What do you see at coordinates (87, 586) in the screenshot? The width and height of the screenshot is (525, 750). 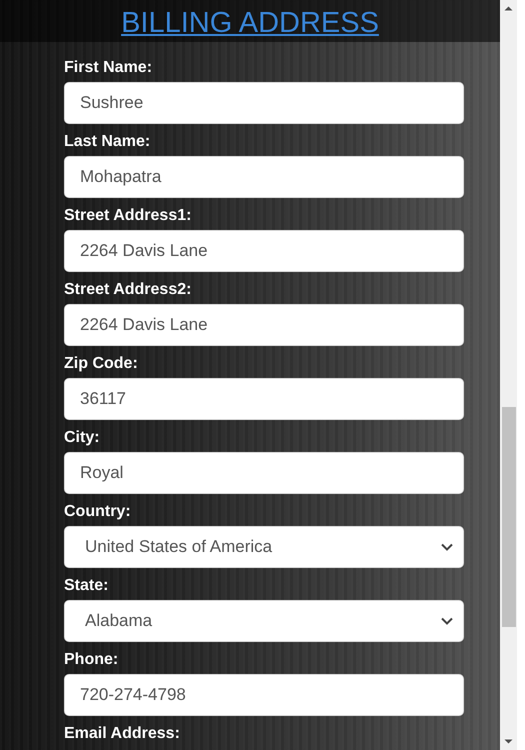 I see `field-label: State:` at bounding box center [87, 586].